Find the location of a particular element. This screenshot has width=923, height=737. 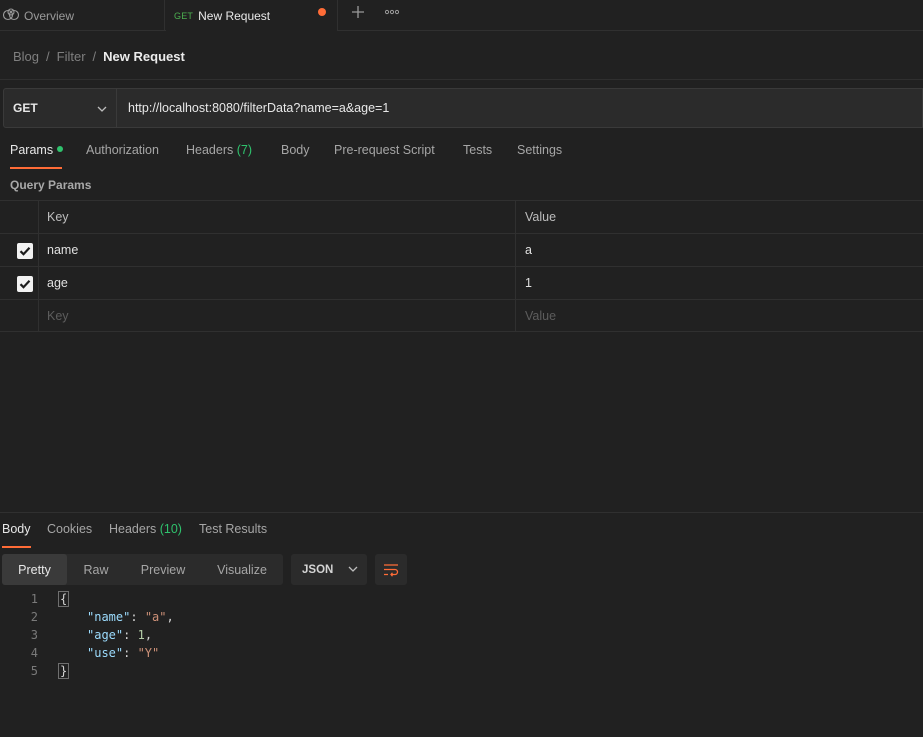

tab-authorization: Authorization is located at coordinates (122, 155).